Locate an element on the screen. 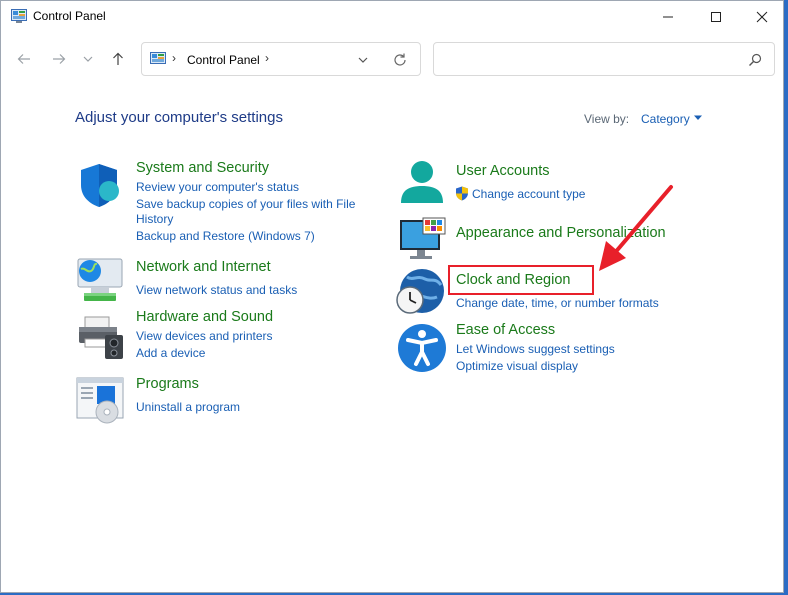  address-bar: › Control Panel › is located at coordinates (281, 59).